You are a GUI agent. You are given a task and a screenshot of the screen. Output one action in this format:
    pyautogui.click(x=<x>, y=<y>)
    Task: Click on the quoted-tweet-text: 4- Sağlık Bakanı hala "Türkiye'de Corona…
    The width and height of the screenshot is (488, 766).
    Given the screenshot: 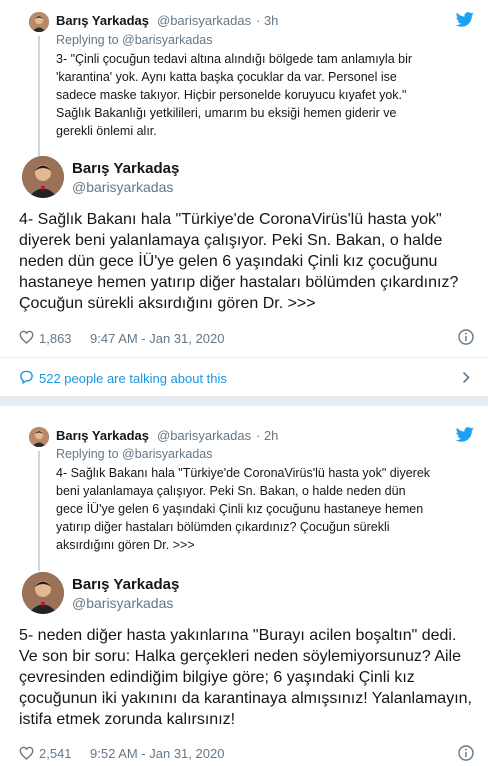 What is the action you would take?
    pyautogui.click(x=243, y=509)
    